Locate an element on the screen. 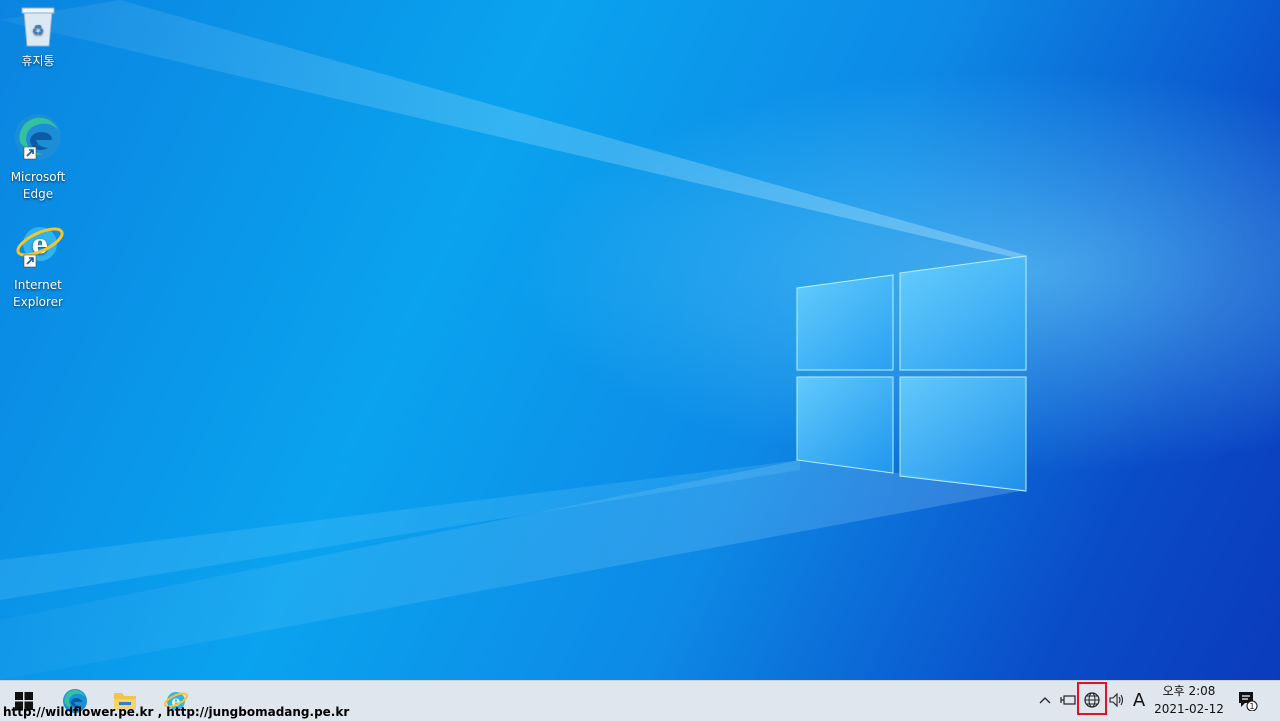  edge-label-line1: Microsoft is located at coordinates (38, 177).